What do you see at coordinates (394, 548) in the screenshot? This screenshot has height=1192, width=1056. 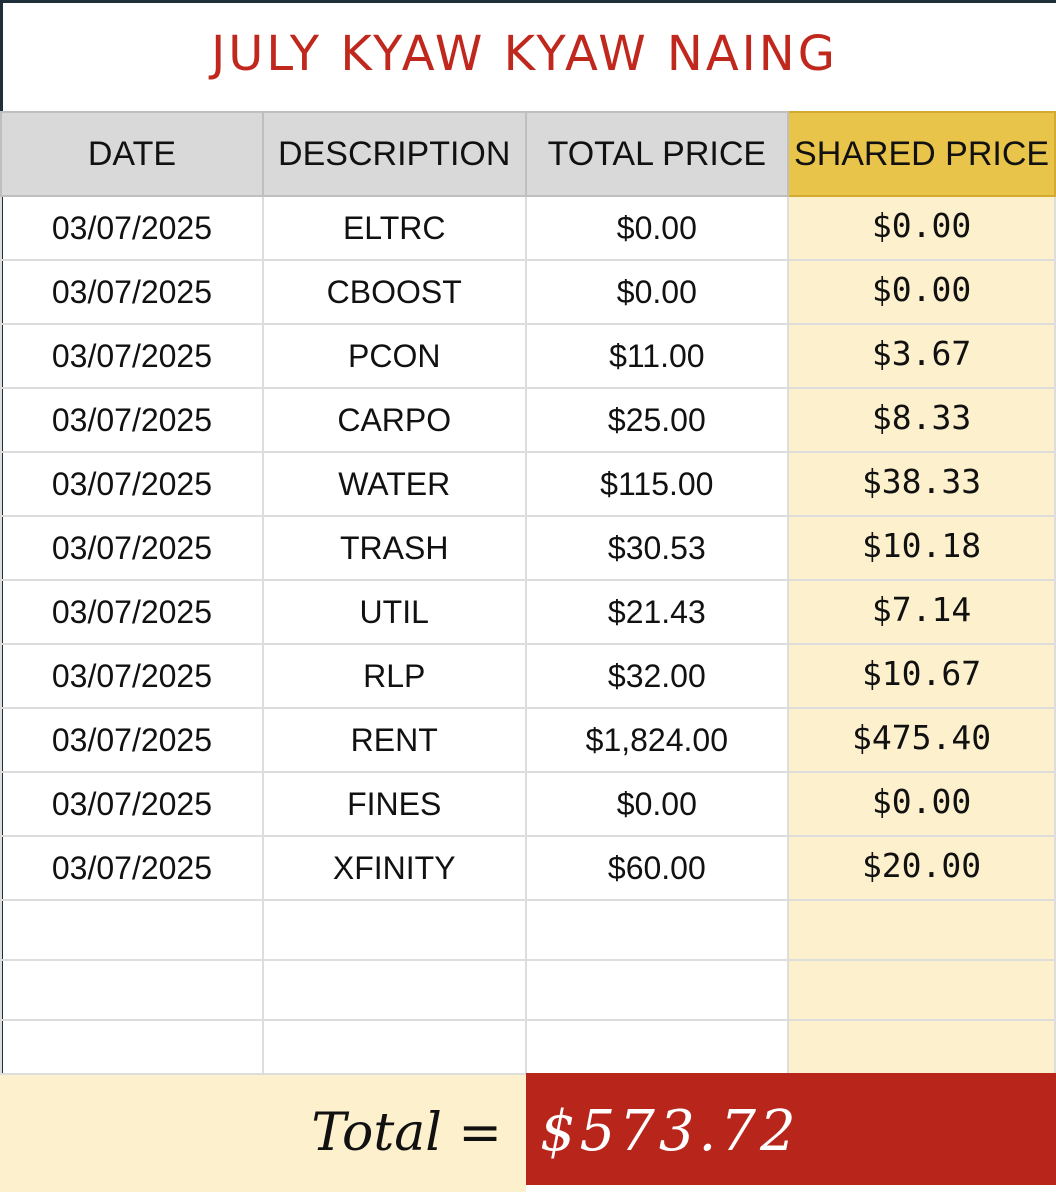 I see `cell-description: TRASH` at bounding box center [394, 548].